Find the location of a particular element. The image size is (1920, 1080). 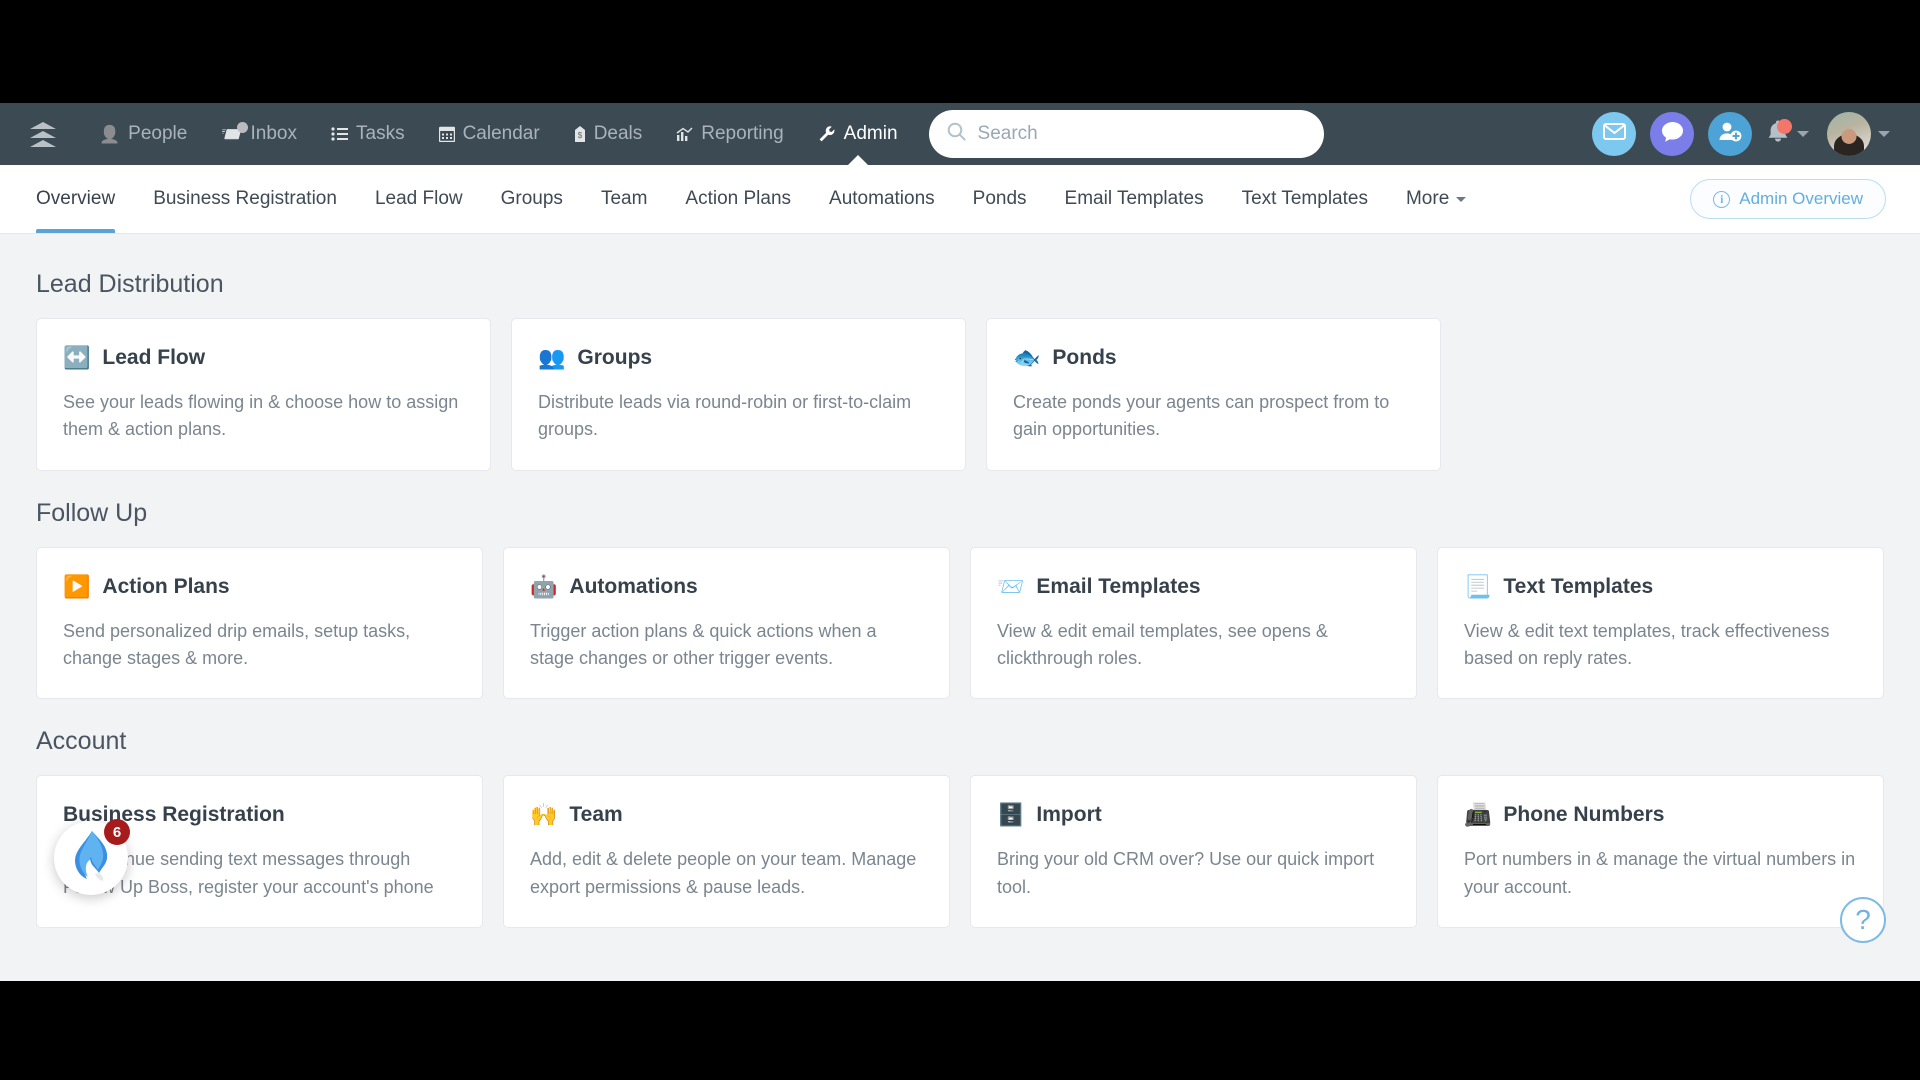

email-button is located at coordinates (1614, 134).